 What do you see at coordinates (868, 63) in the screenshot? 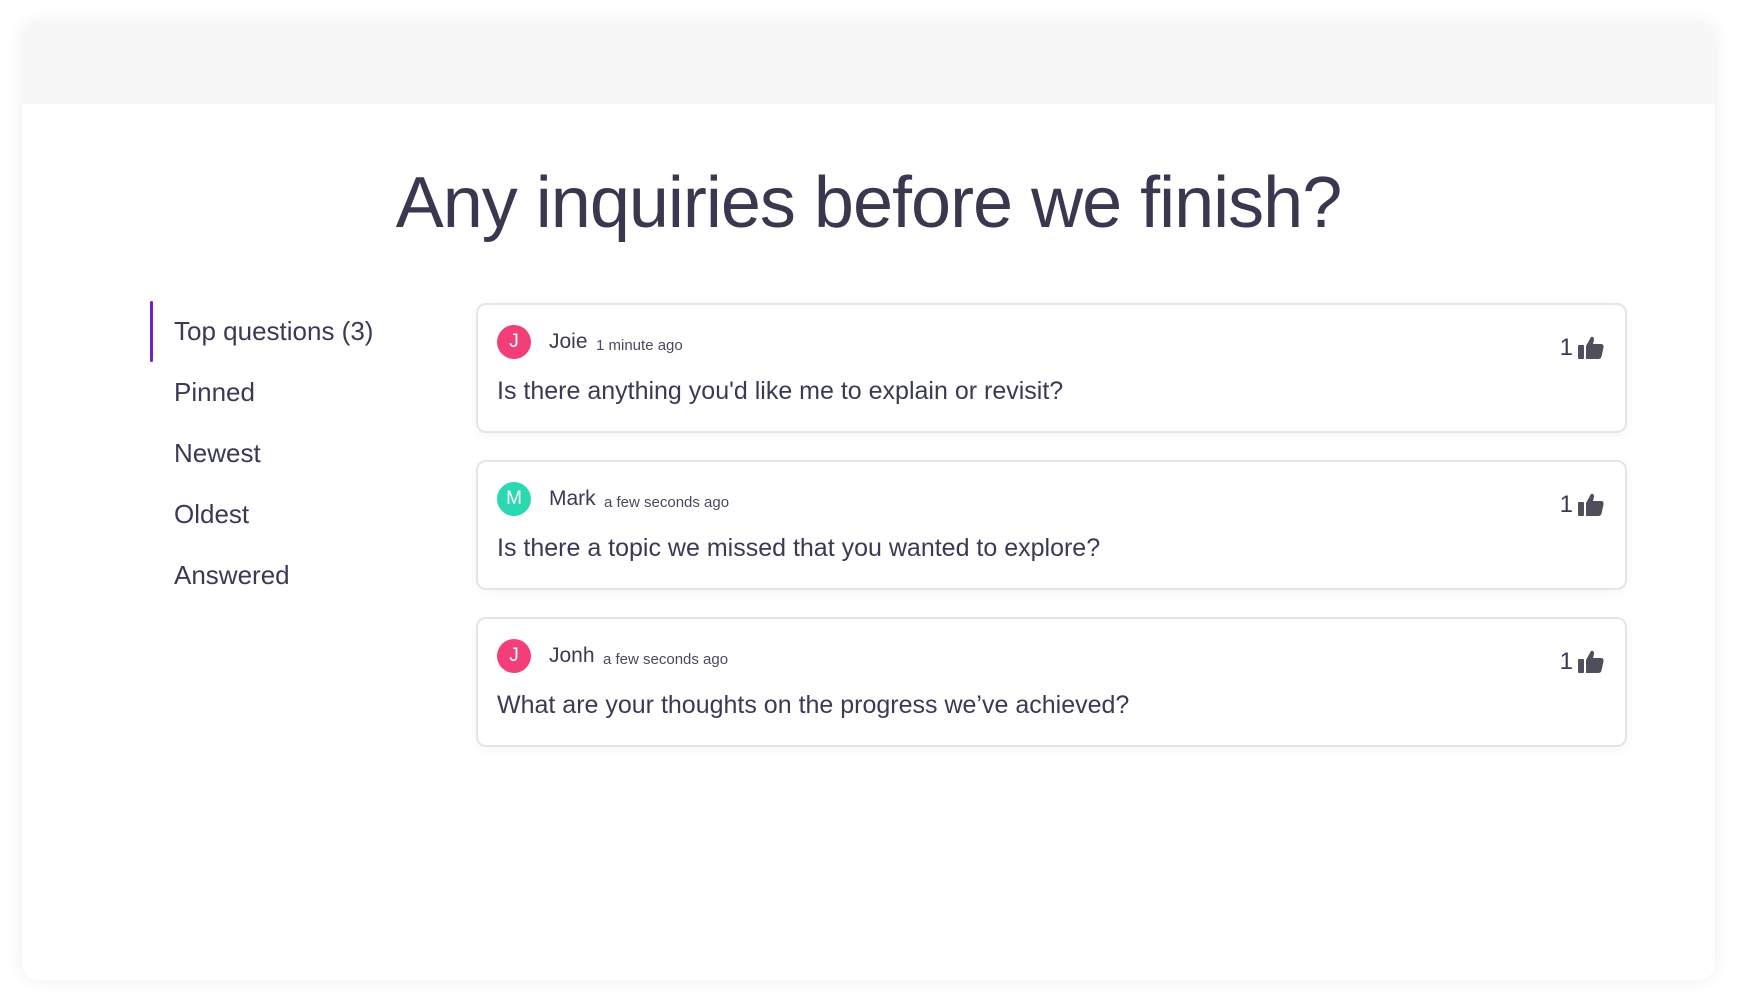
I see `top-bar` at bounding box center [868, 63].